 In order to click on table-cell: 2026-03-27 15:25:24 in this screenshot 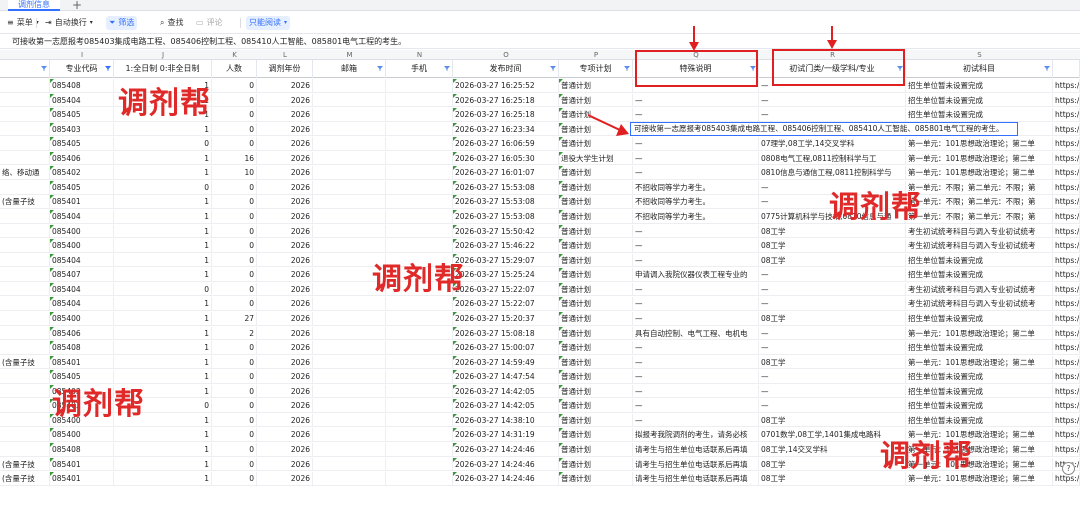, I will do `click(506, 275)`.